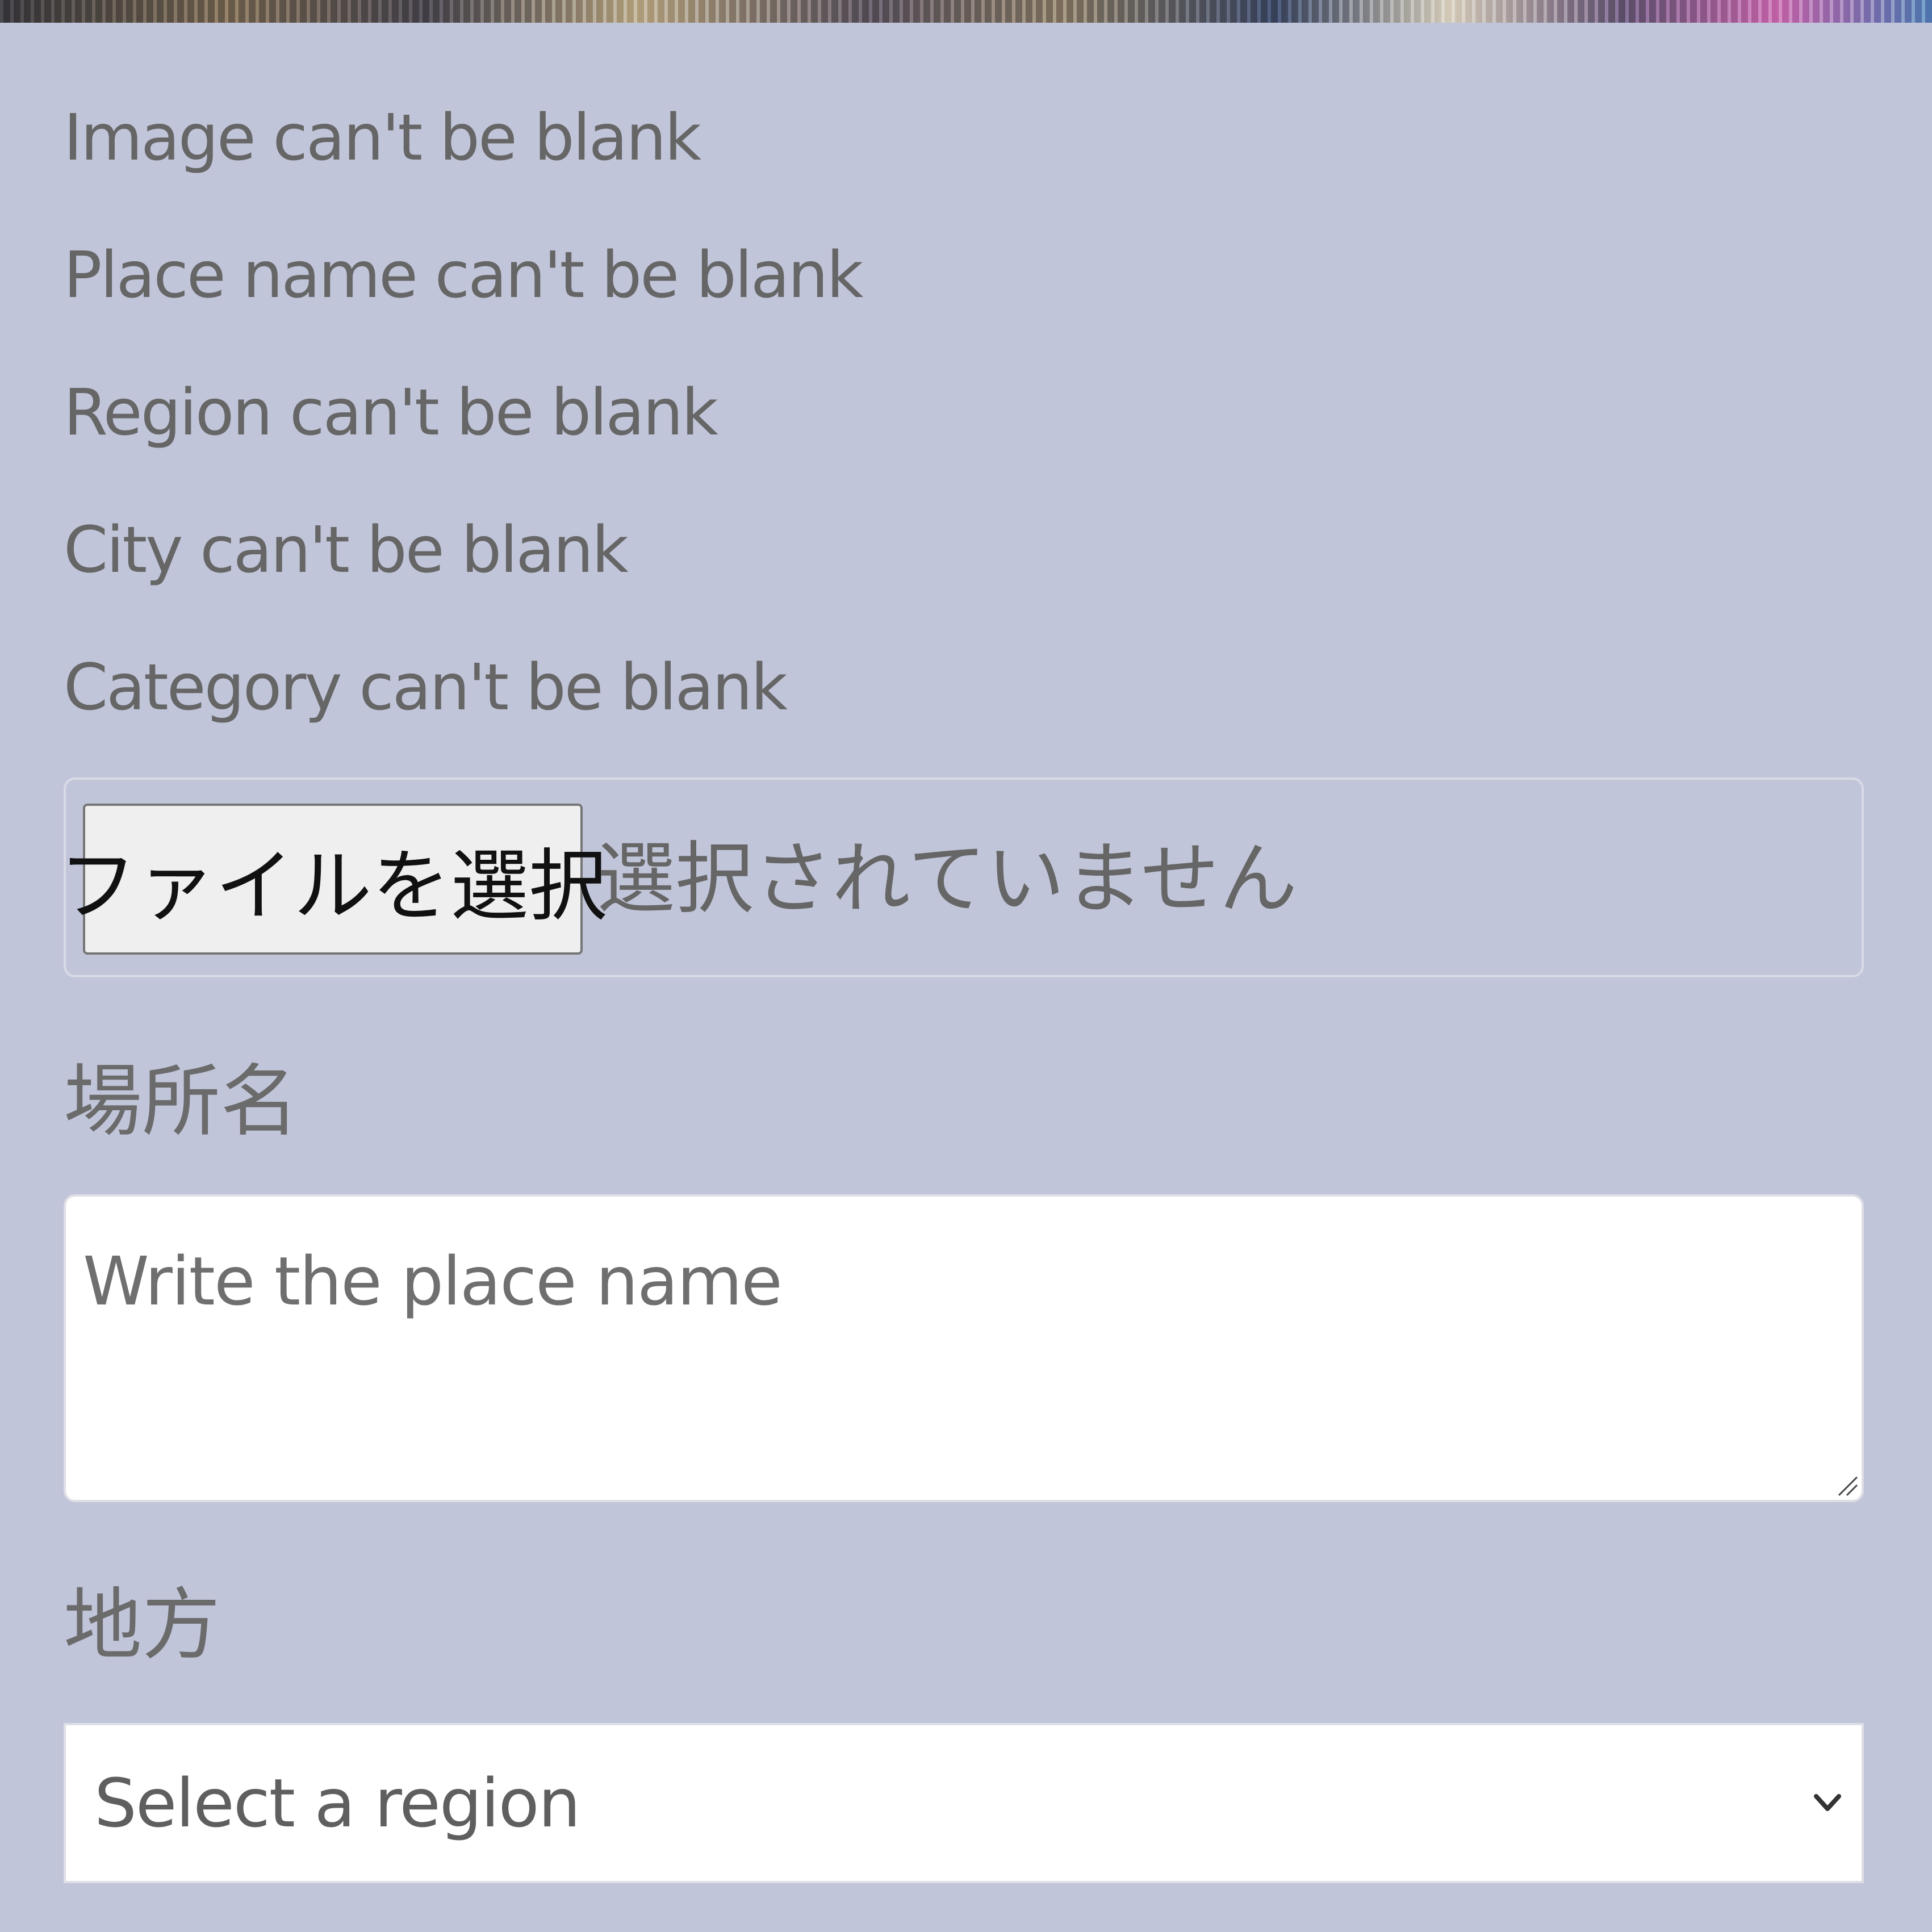 This screenshot has height=1932, width=1932. I want to click on place-name-textarea: Write the place name, so click(964, 1348).